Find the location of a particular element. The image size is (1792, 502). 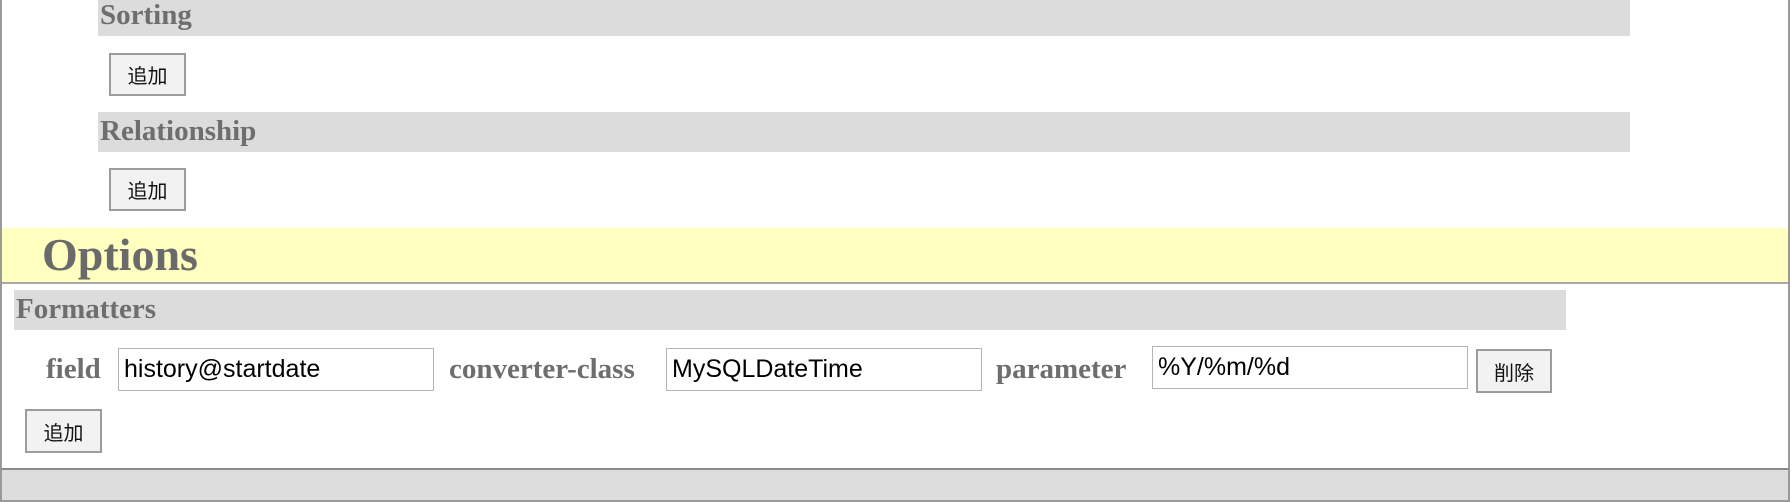

relationship-add-button: 追加 is located at coordinates (147, 189).